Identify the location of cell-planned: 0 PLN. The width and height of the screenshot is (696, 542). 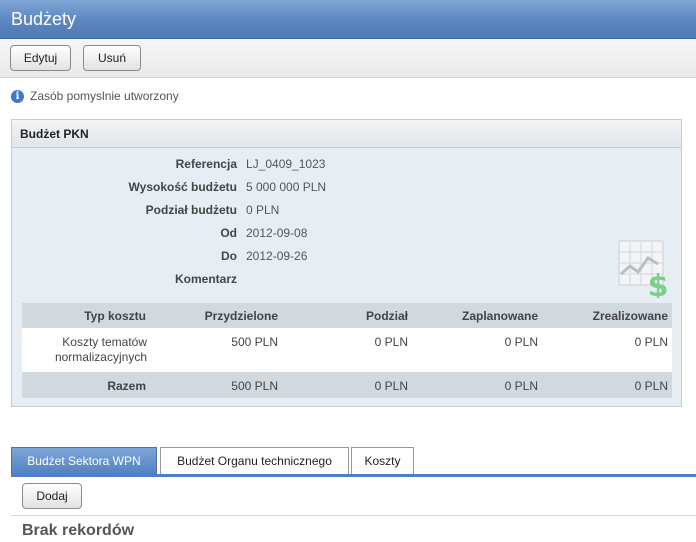
(521, 342).